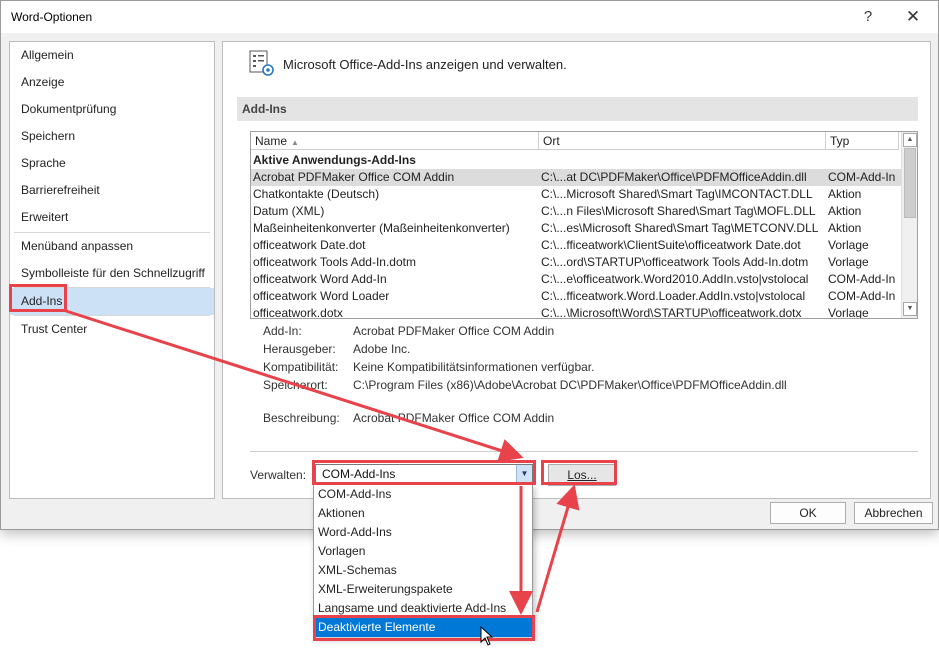 The width and height of the screenshot is (939, 648). What do you see at coordinates (321, 296) in the screenshot?
I see `addin-name-cell: officeatwork Word Loader` at bounding box center [321, 296].